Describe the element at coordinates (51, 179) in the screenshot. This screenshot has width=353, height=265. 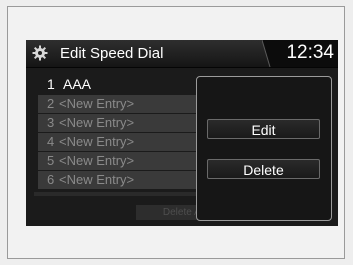
I see `entry-number: 6` at that location.